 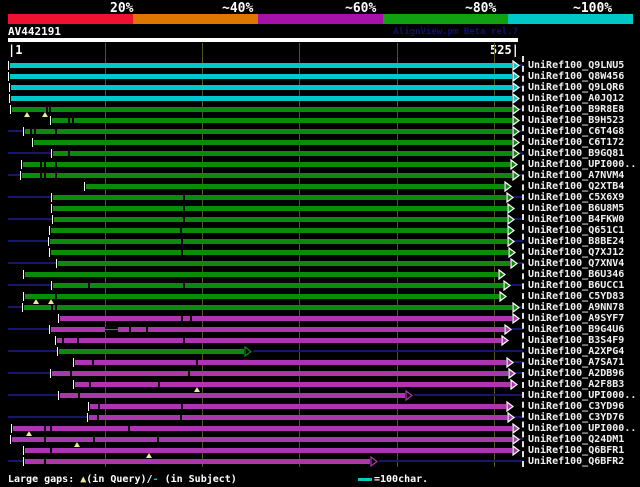 I want to click on subject-label: UniRef100_B6U346, so click(x=576, y=274).